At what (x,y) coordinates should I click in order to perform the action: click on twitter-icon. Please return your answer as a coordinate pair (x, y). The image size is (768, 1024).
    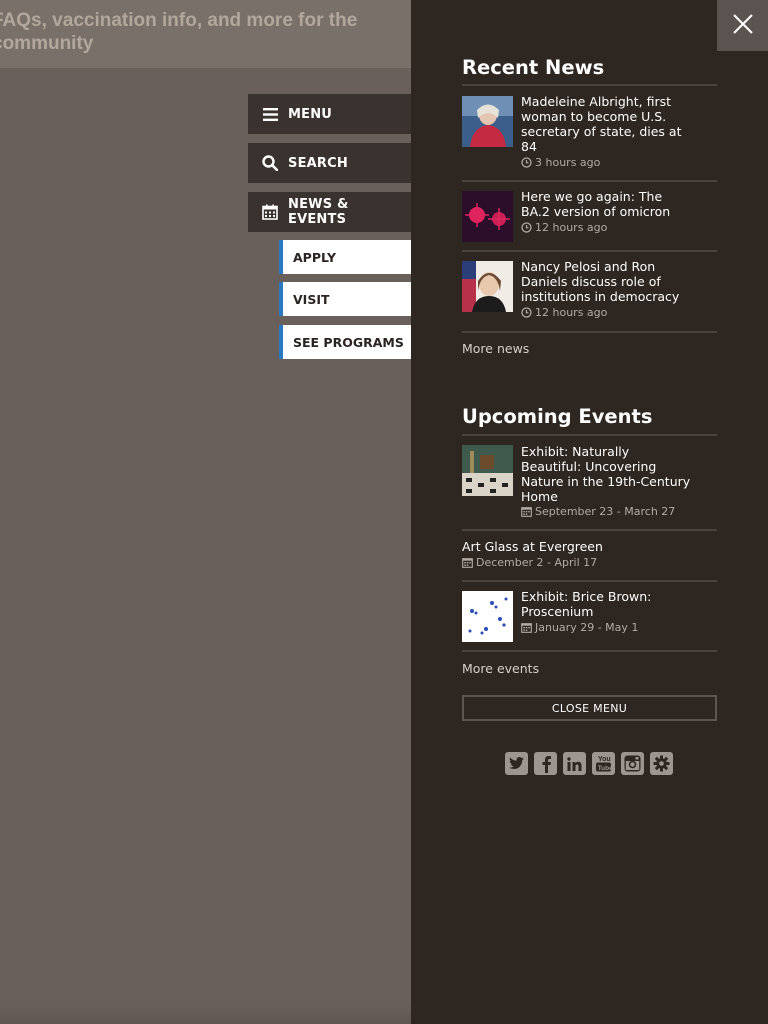
    Looking at the image, I should click on (516, 763).